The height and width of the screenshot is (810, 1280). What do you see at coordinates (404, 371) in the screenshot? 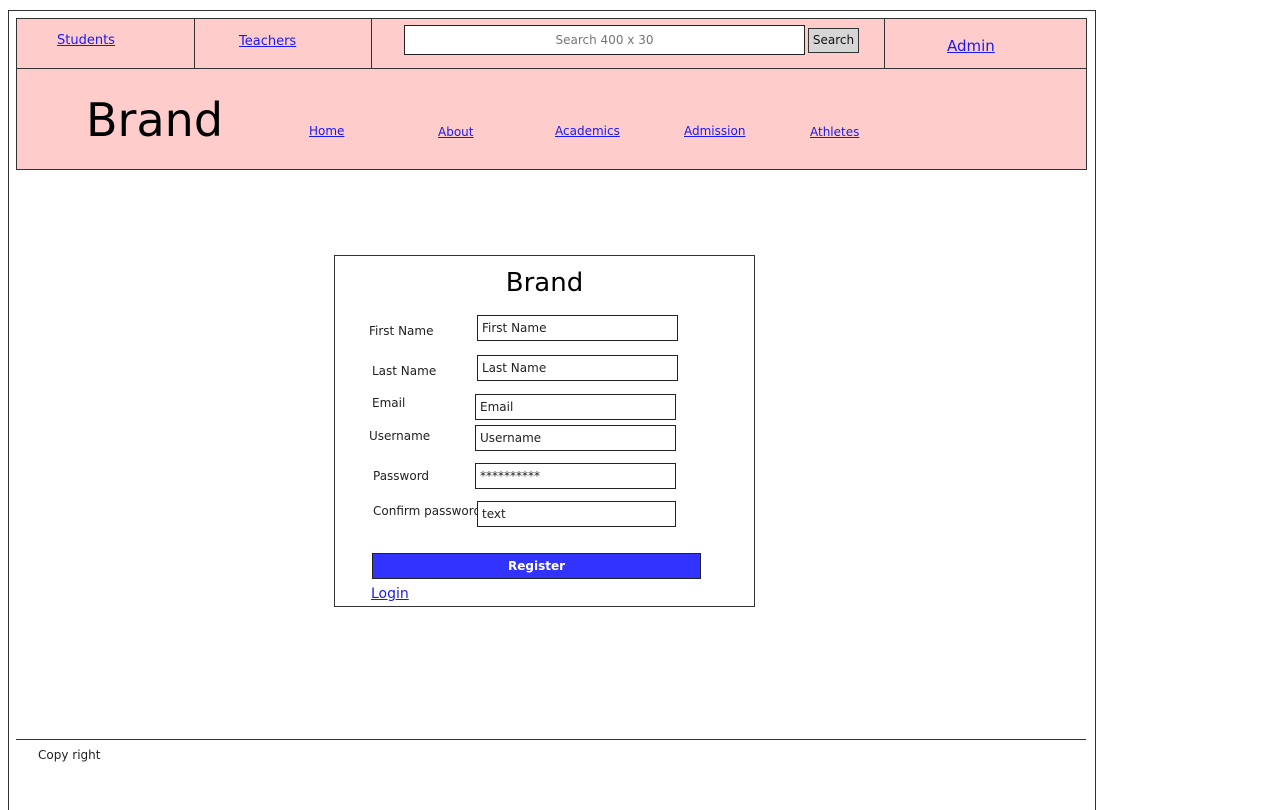
I see `last-name-label: Last Name` at bounding box center [404, 371].